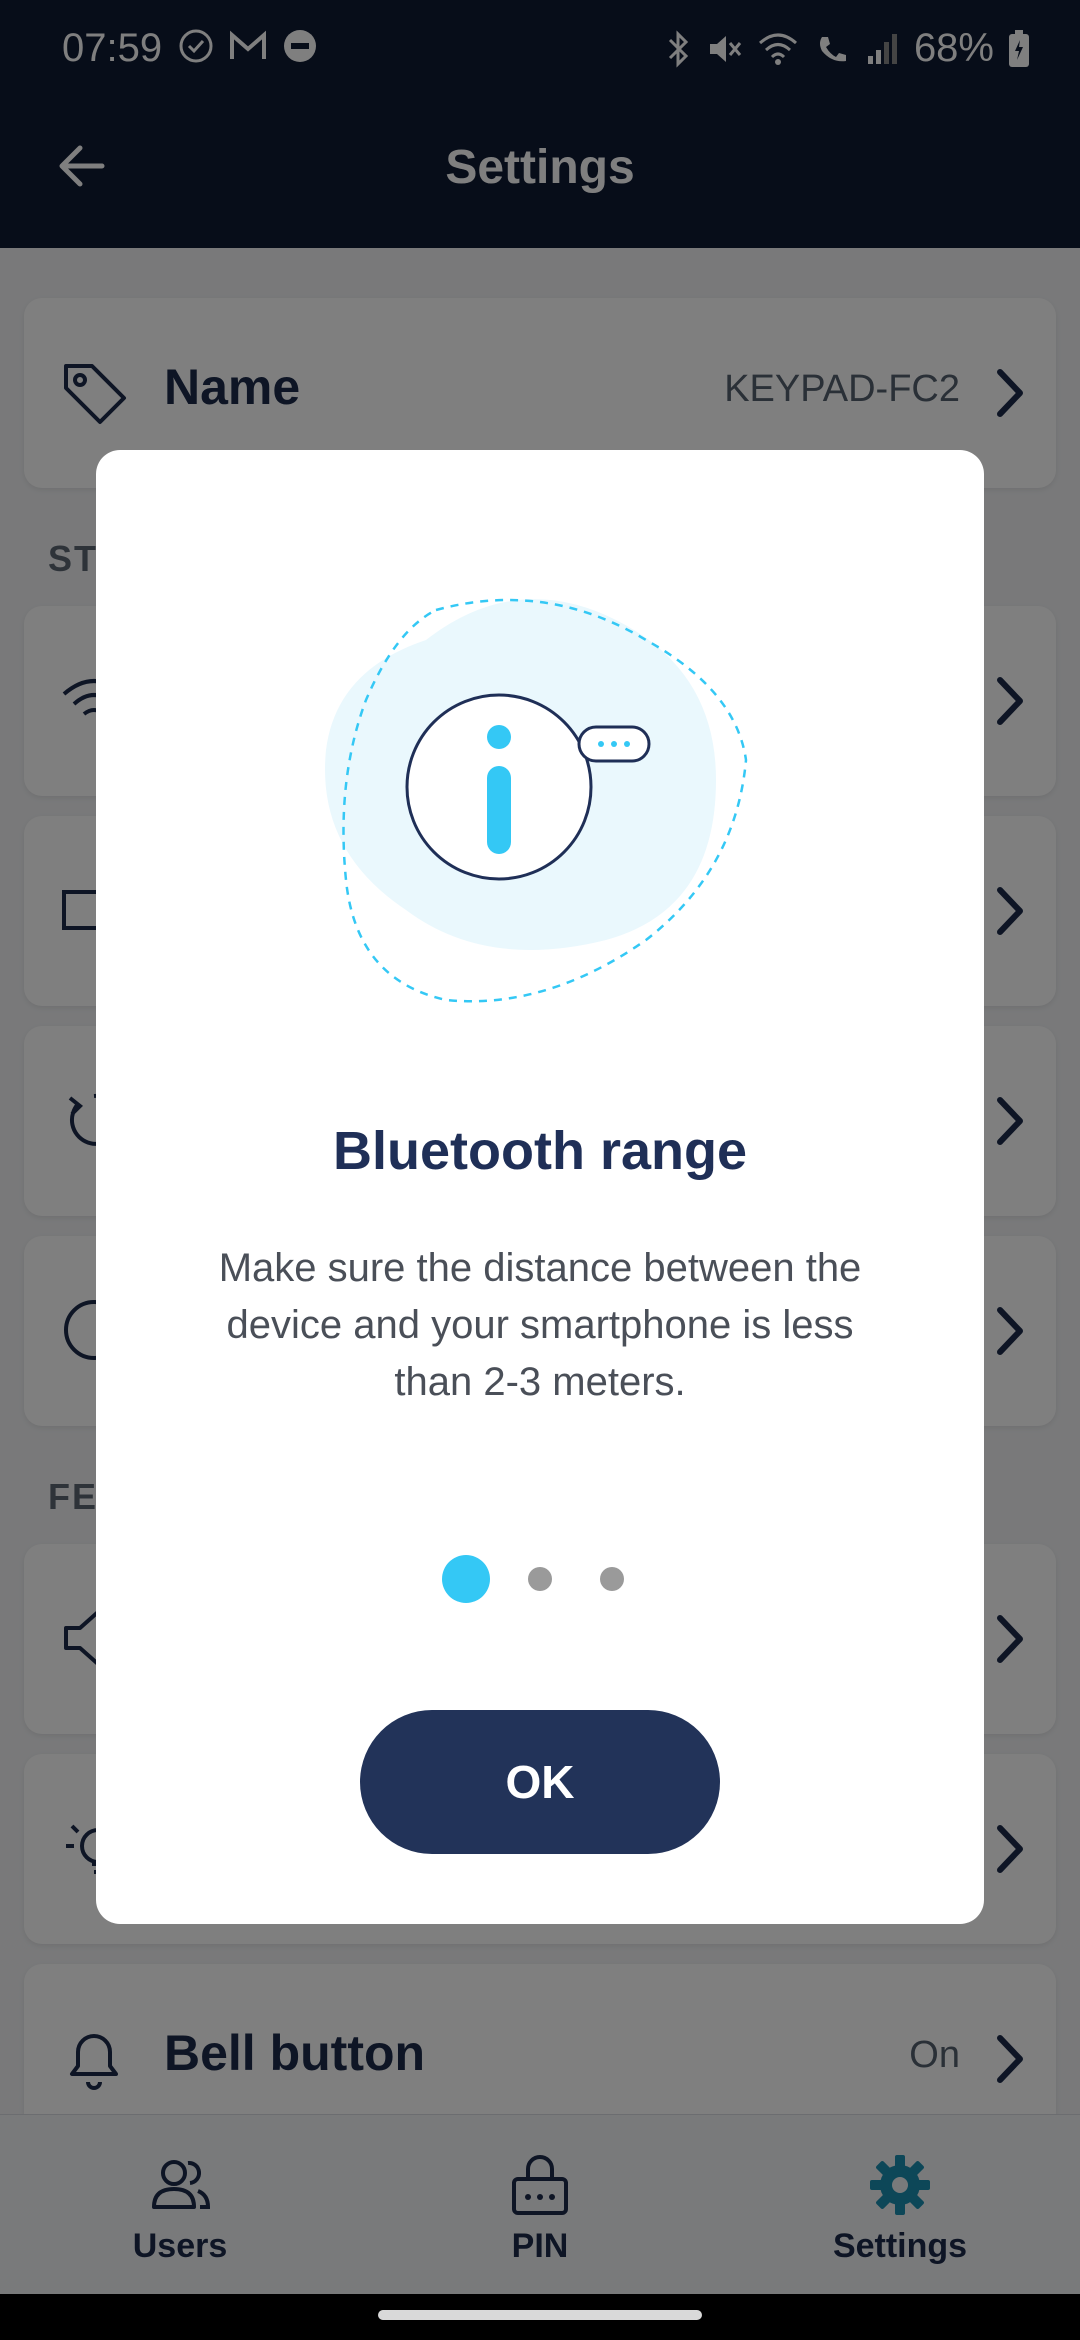 This screenshot has width=1080, height=2340. I want to click on page-indicator, so click(540, 1579).